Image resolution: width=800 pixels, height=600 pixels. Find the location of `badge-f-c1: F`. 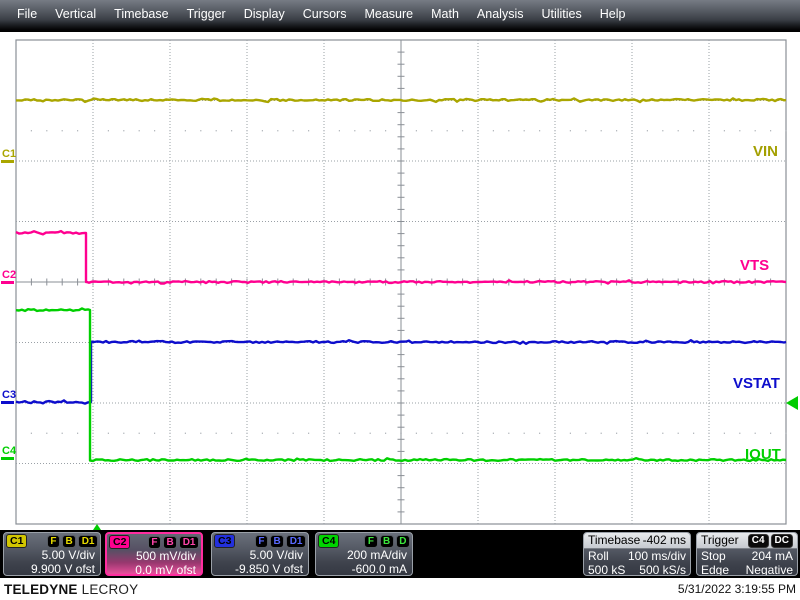

badge-f-c1: F is located at coordinates (53, 541).